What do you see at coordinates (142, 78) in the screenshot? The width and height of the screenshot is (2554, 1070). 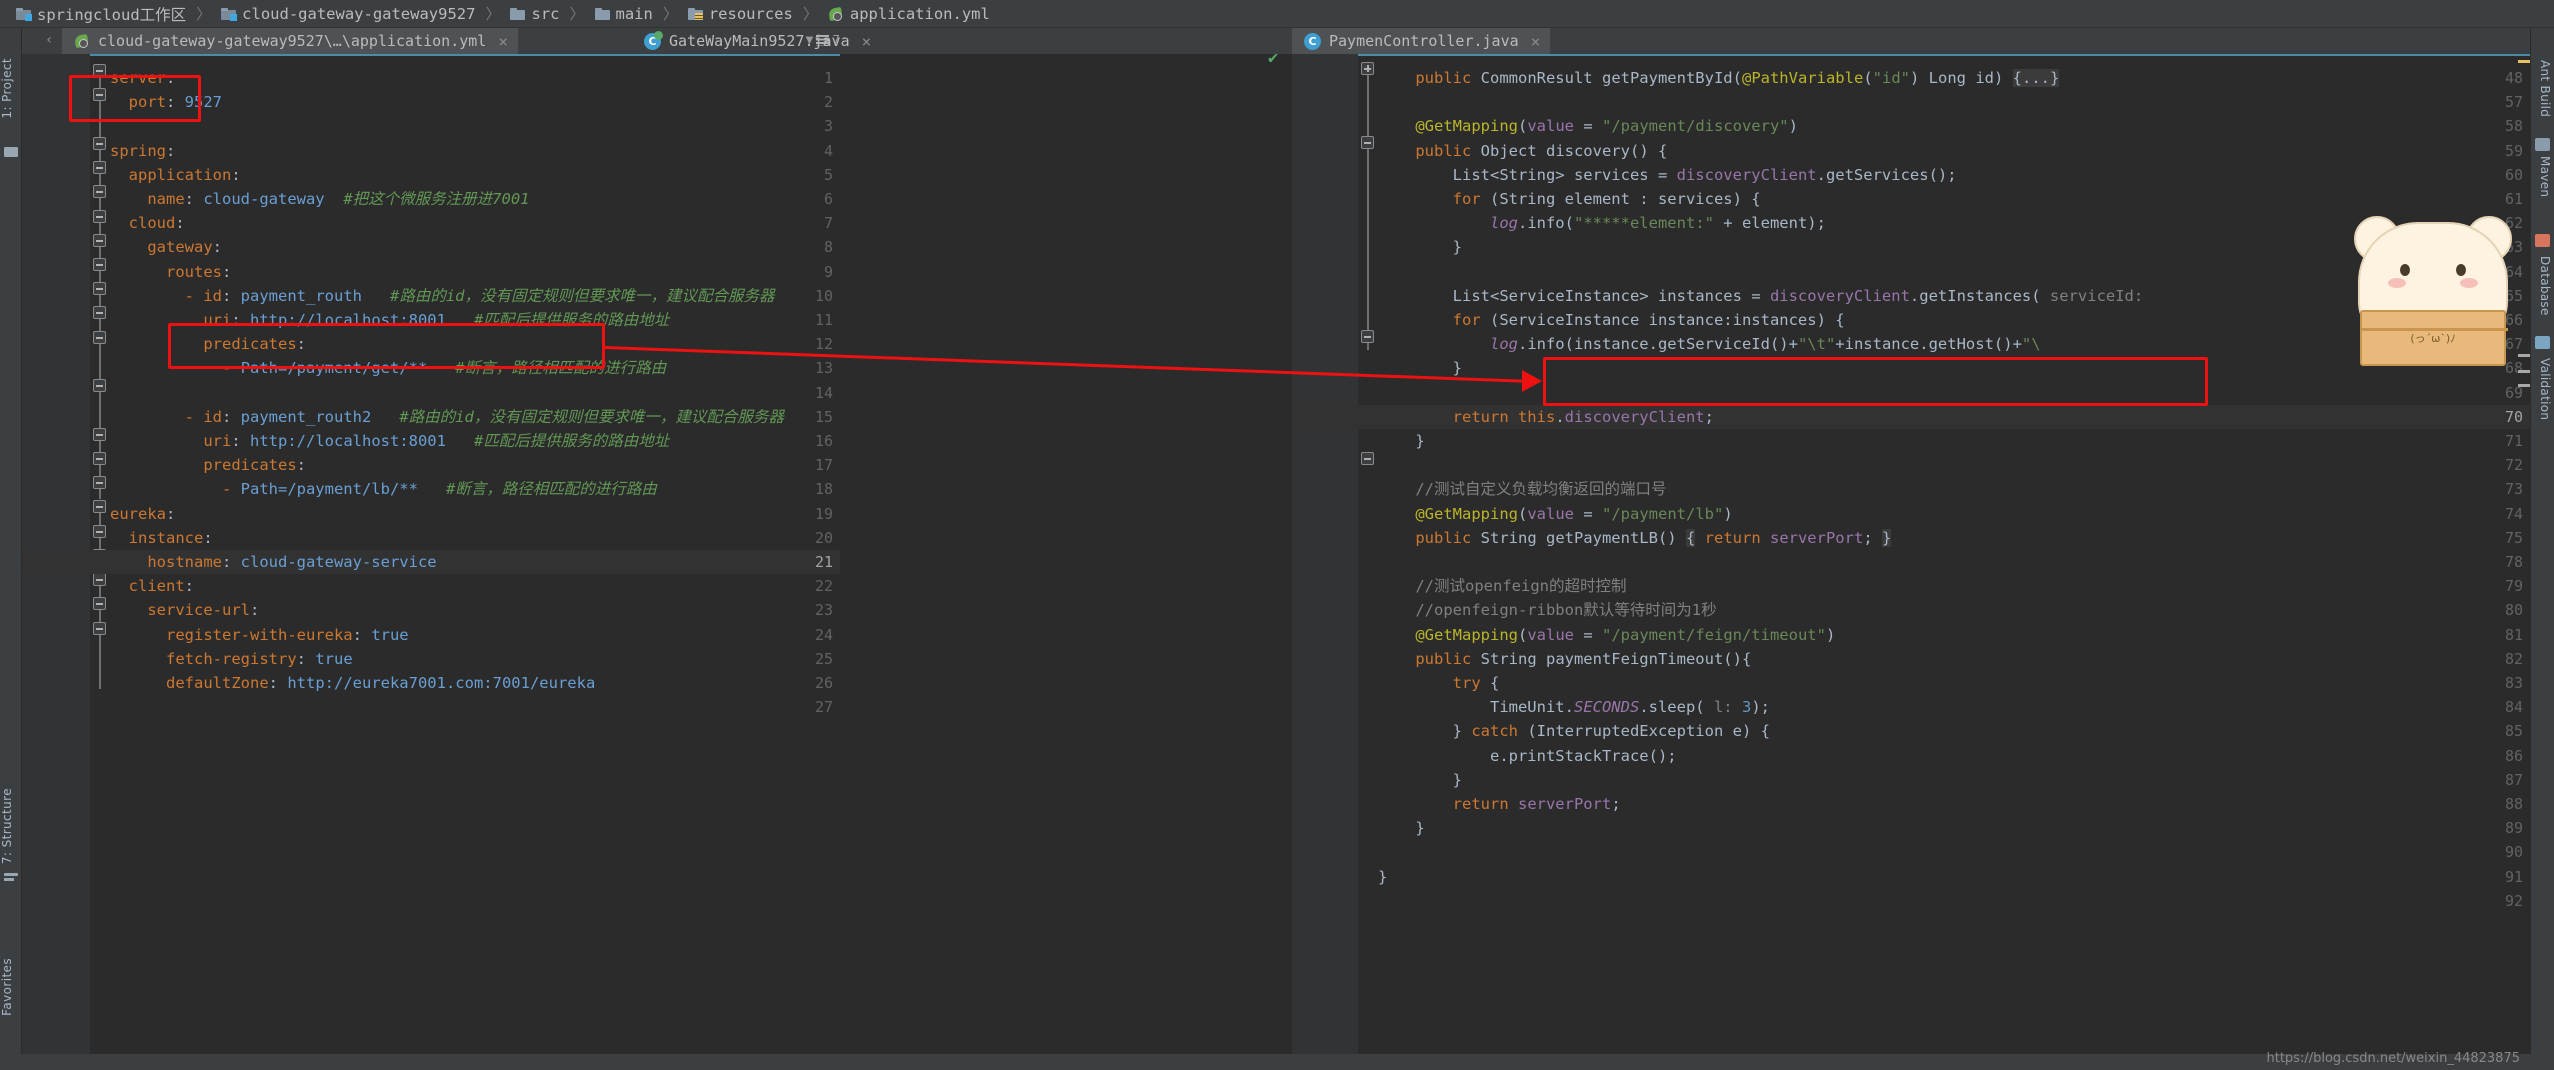 I see `code-line: server:` at bounding box center [142, 78].